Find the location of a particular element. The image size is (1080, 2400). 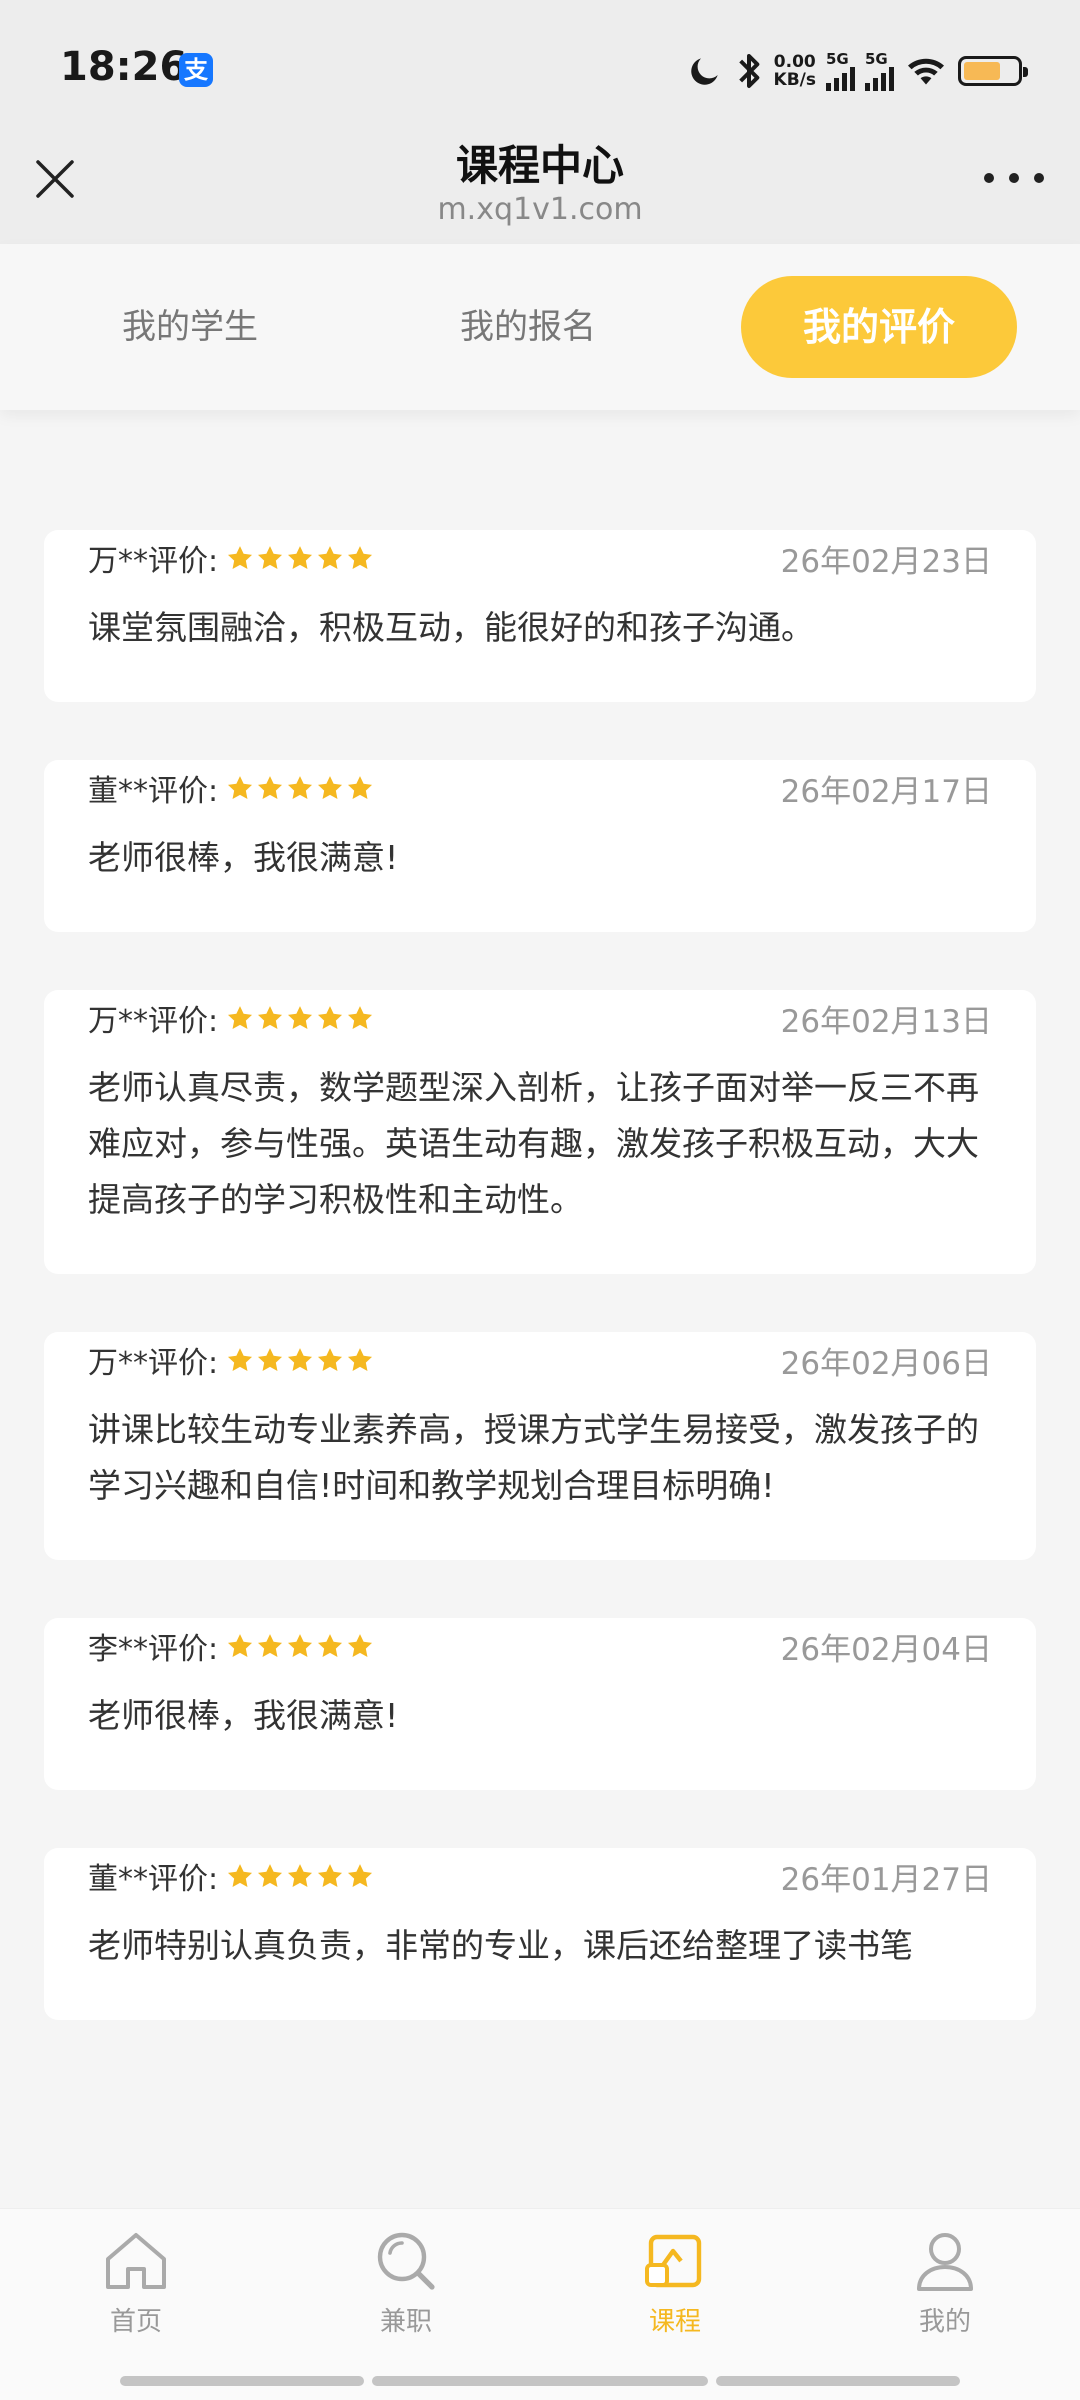

do-not-disturb-moon-icon is located at coordinates (704, 71).